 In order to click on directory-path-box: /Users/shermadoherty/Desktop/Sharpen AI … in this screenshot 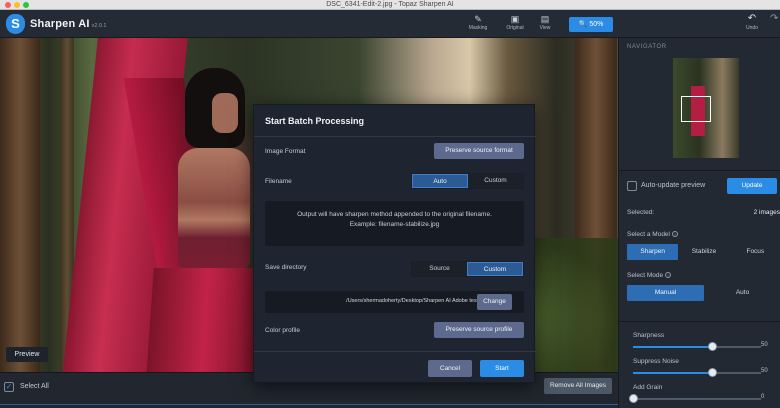, I will do `click(394, 302)`.